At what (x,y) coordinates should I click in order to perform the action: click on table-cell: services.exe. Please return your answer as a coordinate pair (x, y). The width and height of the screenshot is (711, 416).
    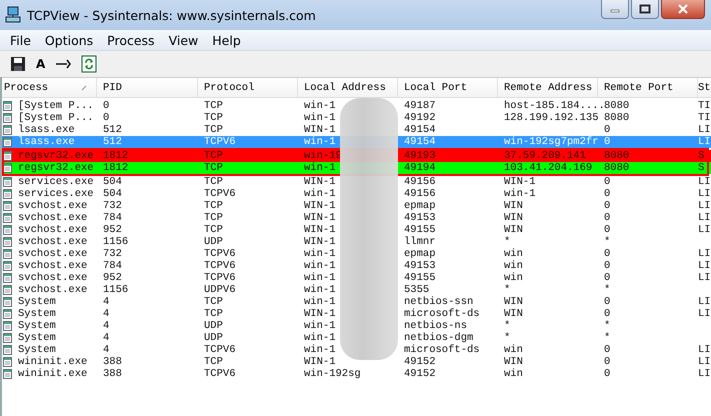
    Looking at the image, I should click on (56, 194).